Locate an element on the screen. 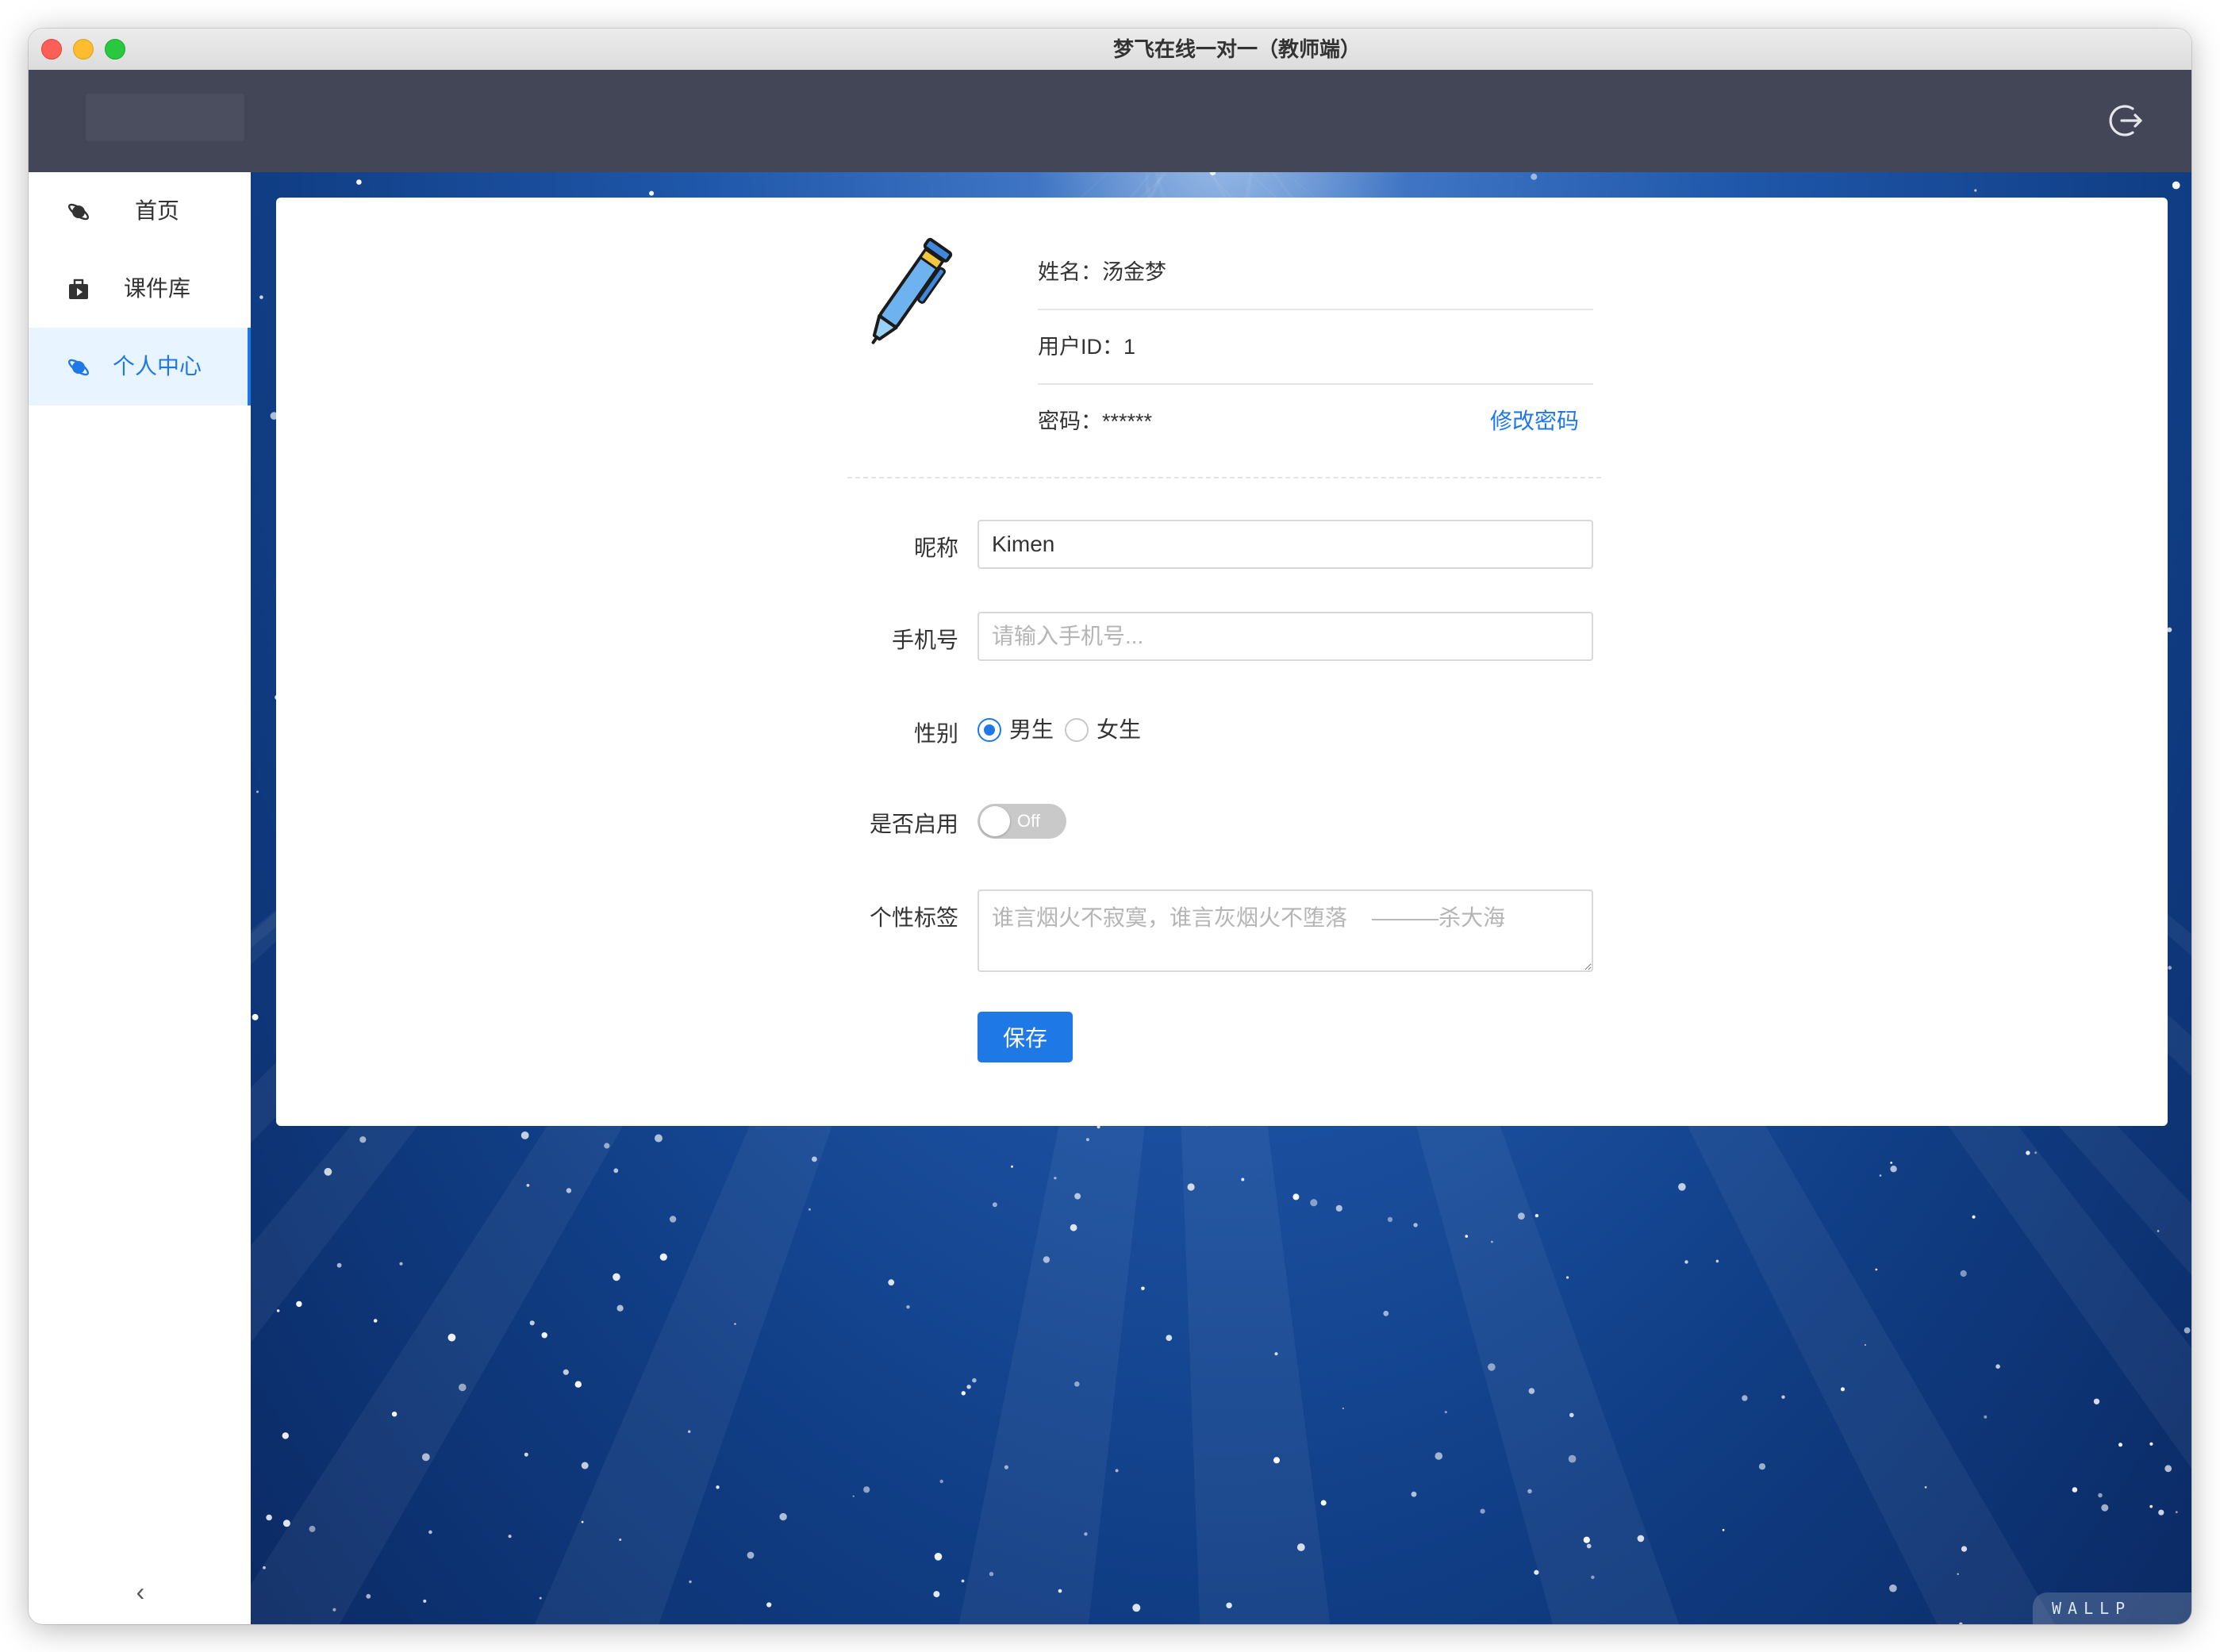  sidebar-item-home: 首页 is located at coordinates (140, 211).